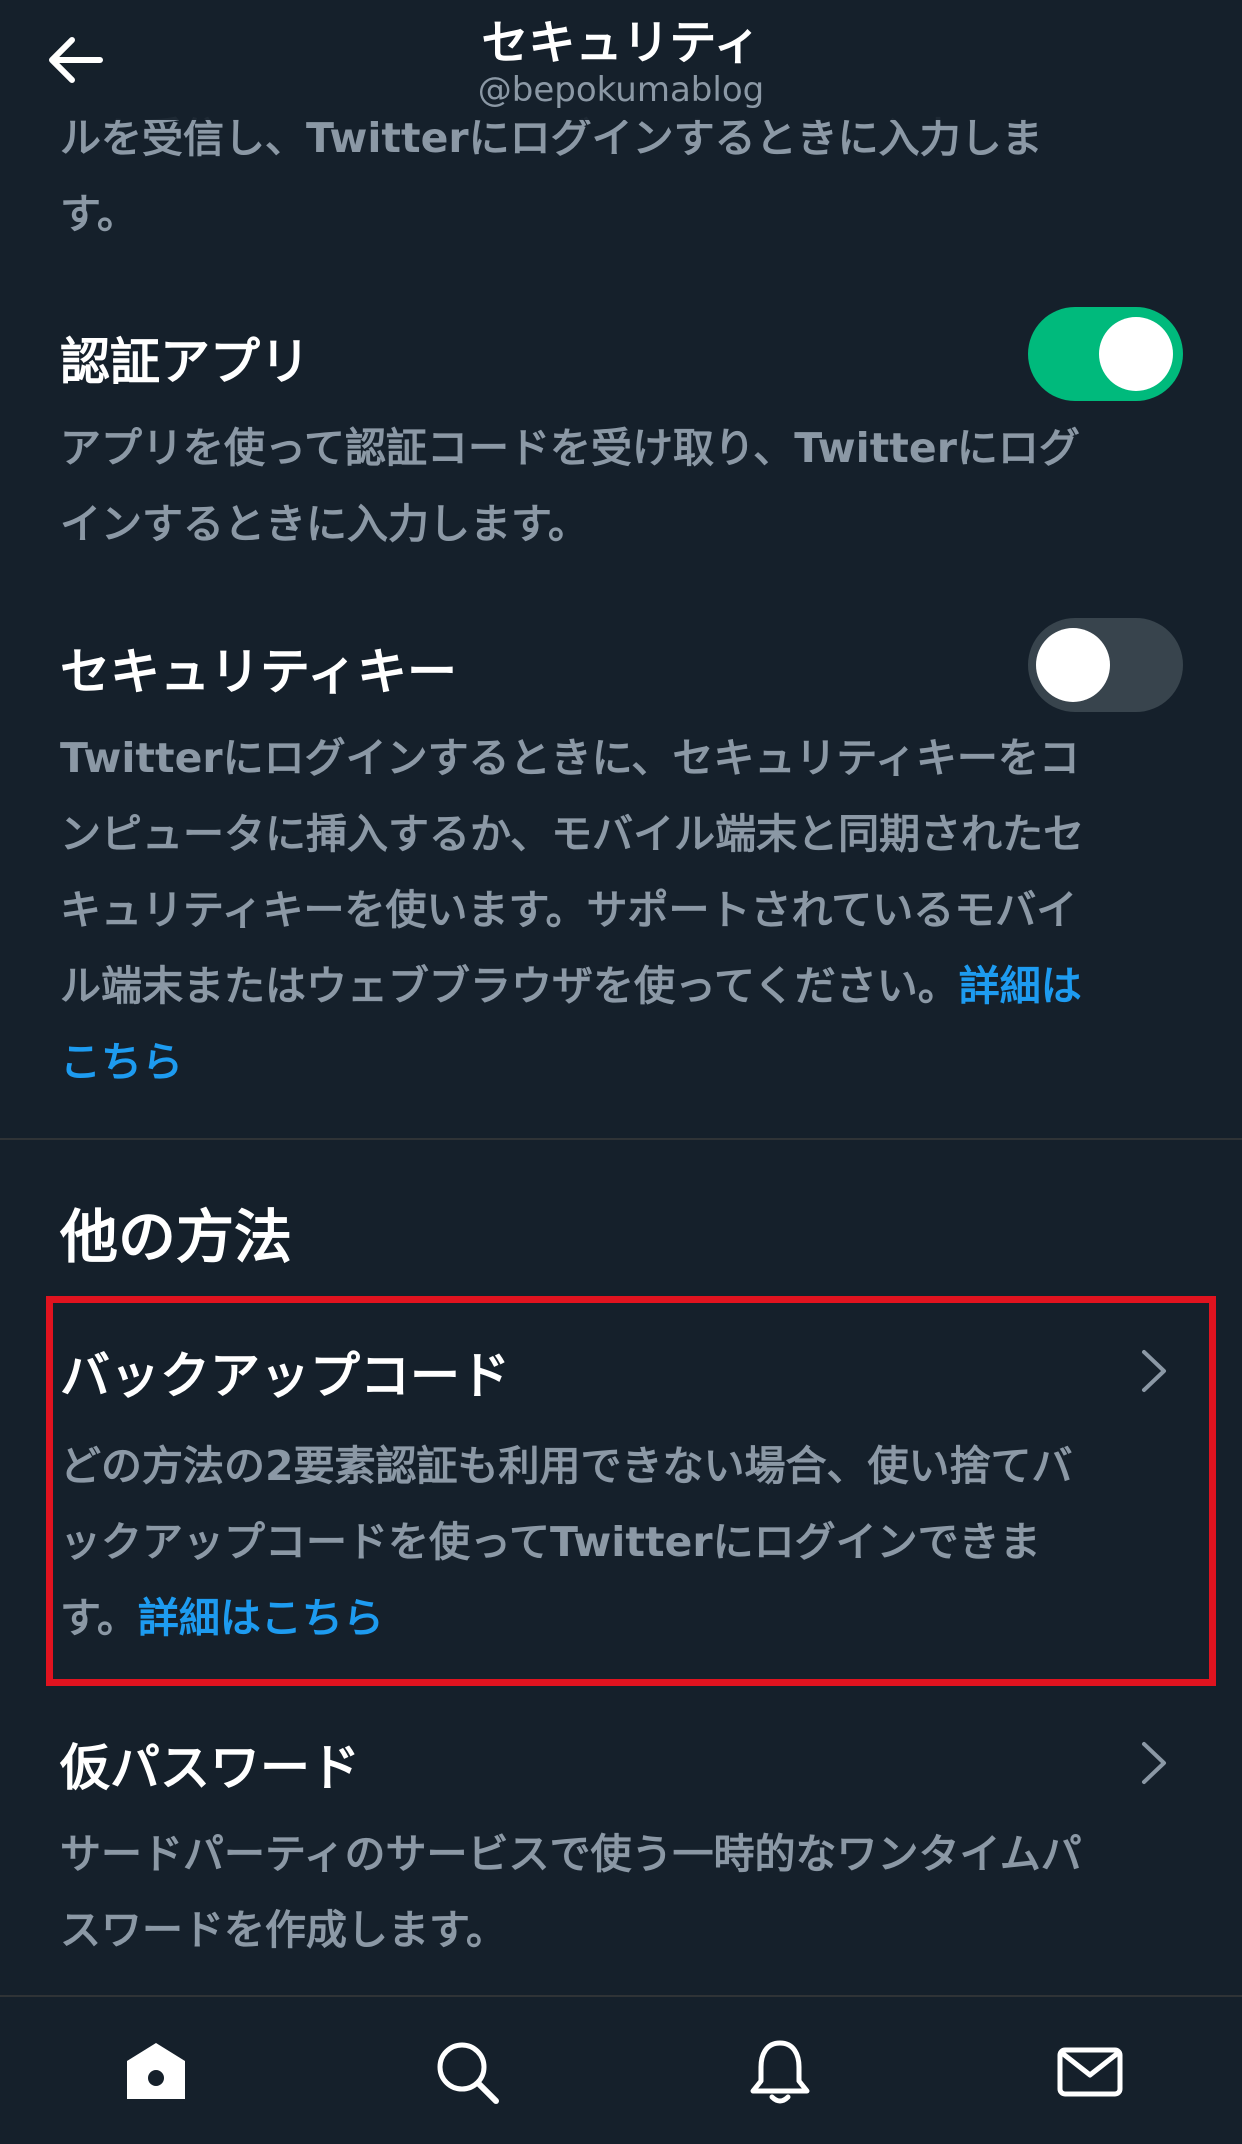  I want to click on backup-code-title: バックアップコード, so click(285, 1376).